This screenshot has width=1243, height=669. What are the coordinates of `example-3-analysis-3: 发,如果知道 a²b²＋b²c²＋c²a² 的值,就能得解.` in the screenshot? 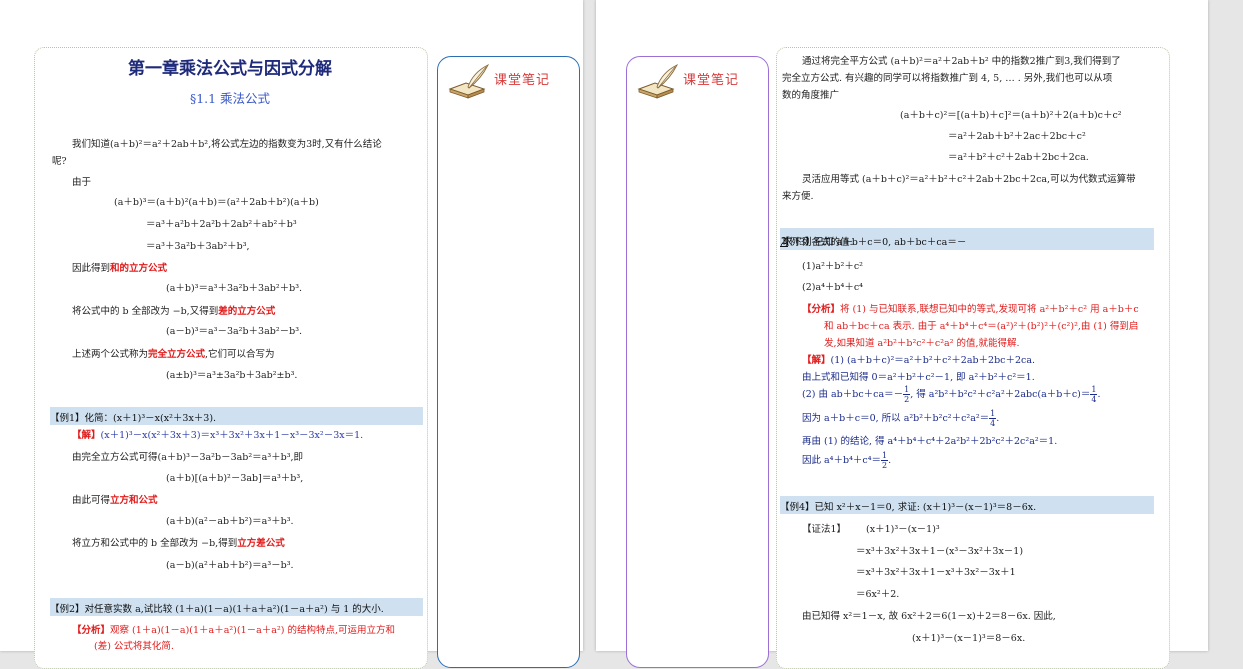 It's located at (922, 343).